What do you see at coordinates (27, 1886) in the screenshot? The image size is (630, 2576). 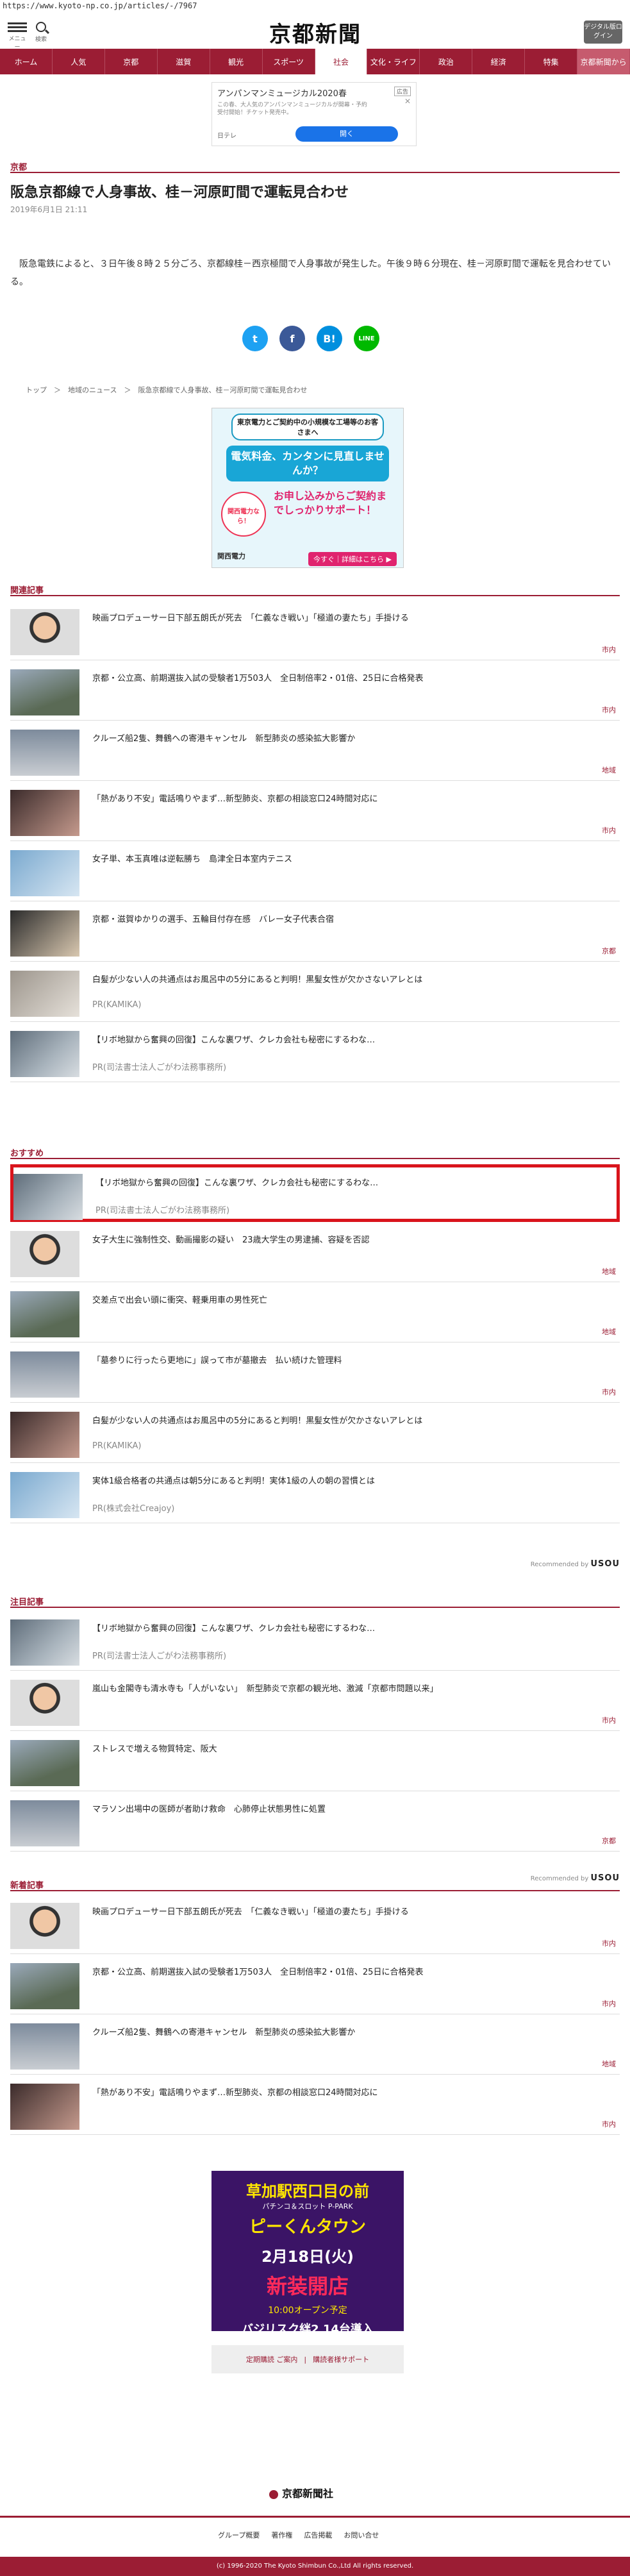 I see `section-latest-title: 新着記事` at bounding box center [27, 1886].